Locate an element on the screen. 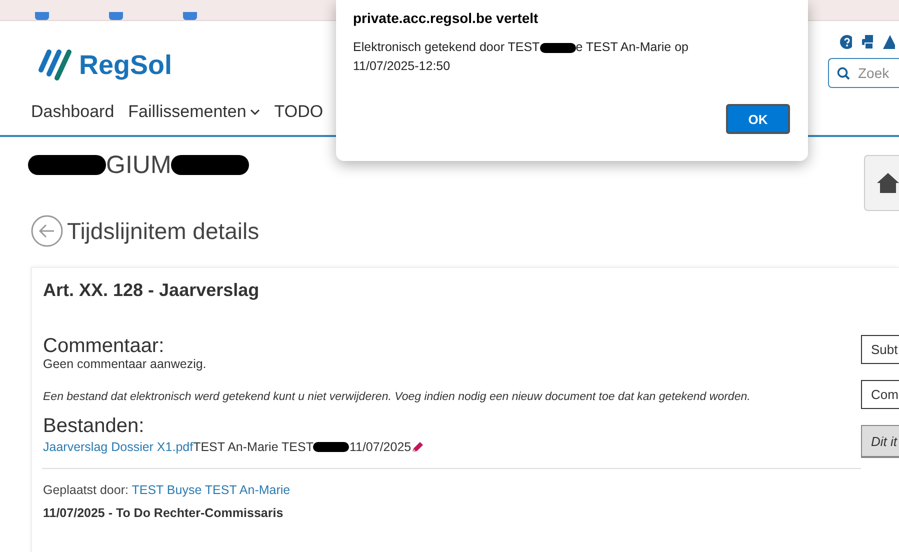 The width and height of the screenshot is (899, 552). pen-icon is located at coordinates (417, 447).